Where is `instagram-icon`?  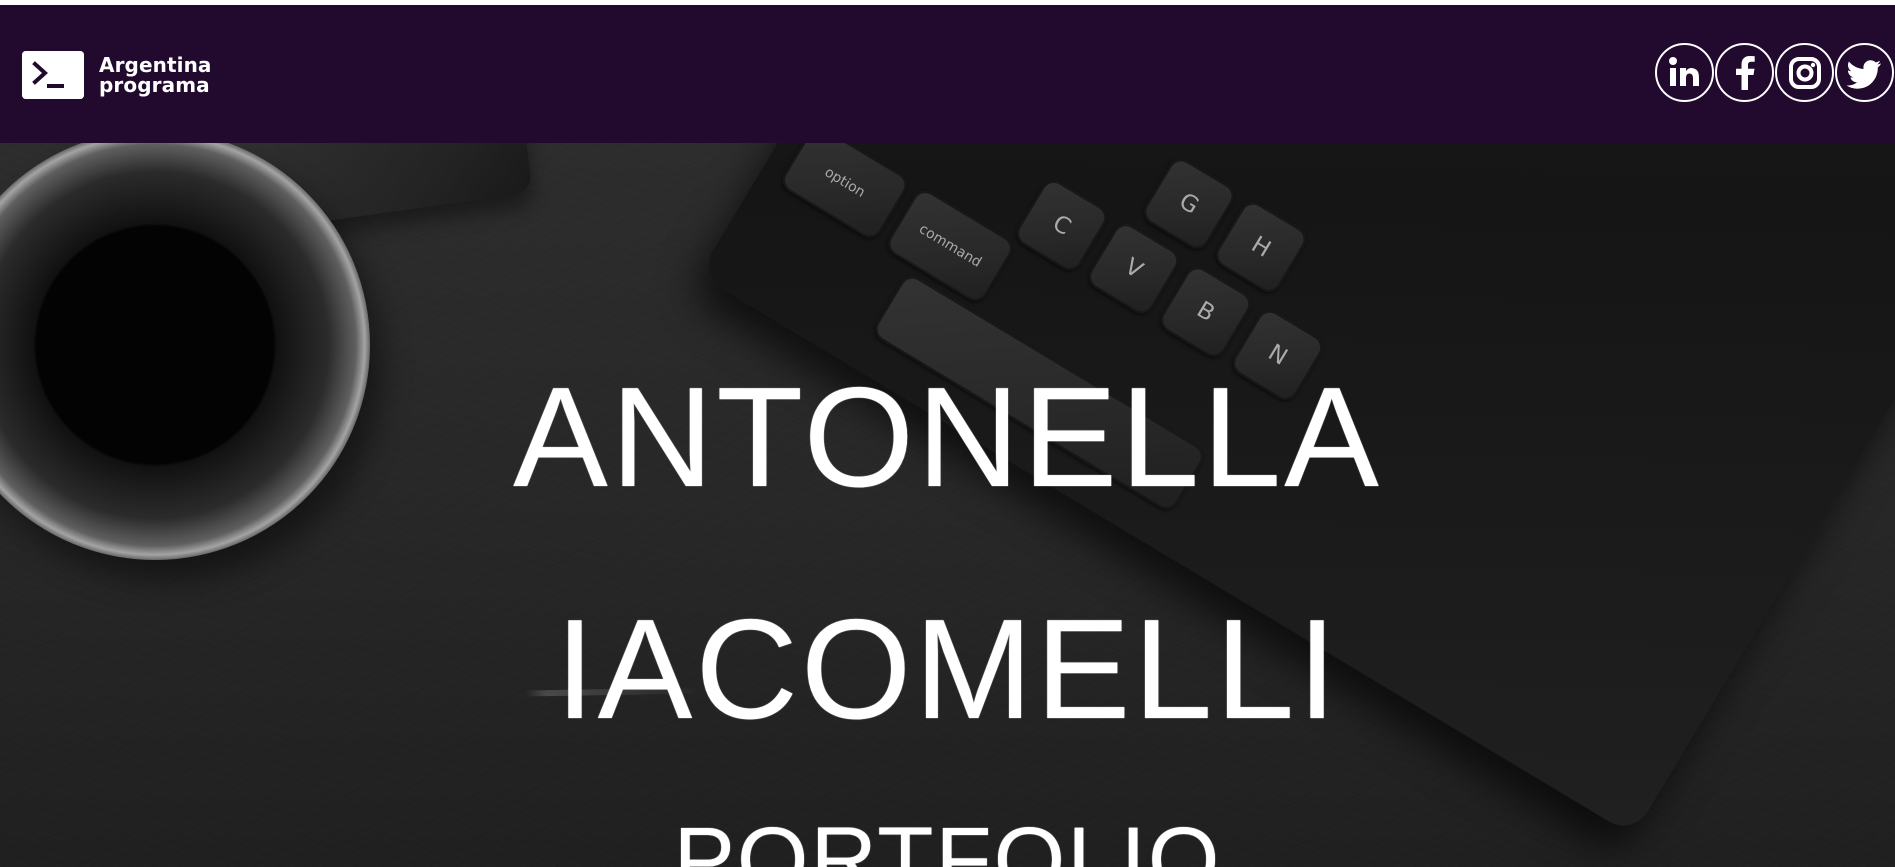 instagram-icon is located at coordinates (1804, 72).